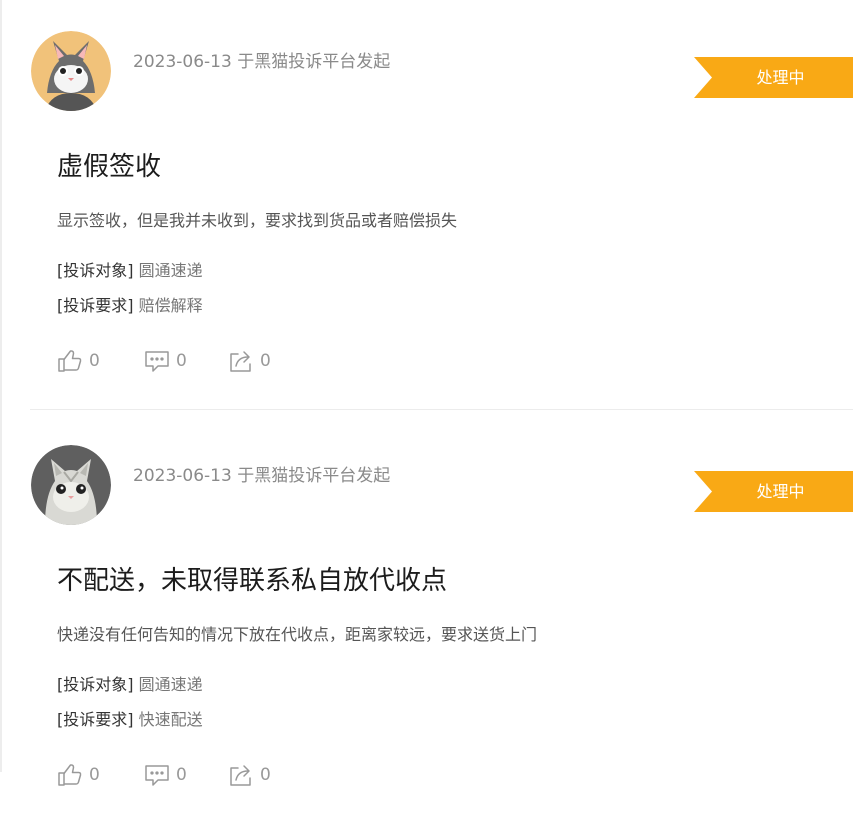 Image resolution: width=865 pixels, height=834 pixels. I want to click on demand-value: 赔偿解释, so click(170, 305).